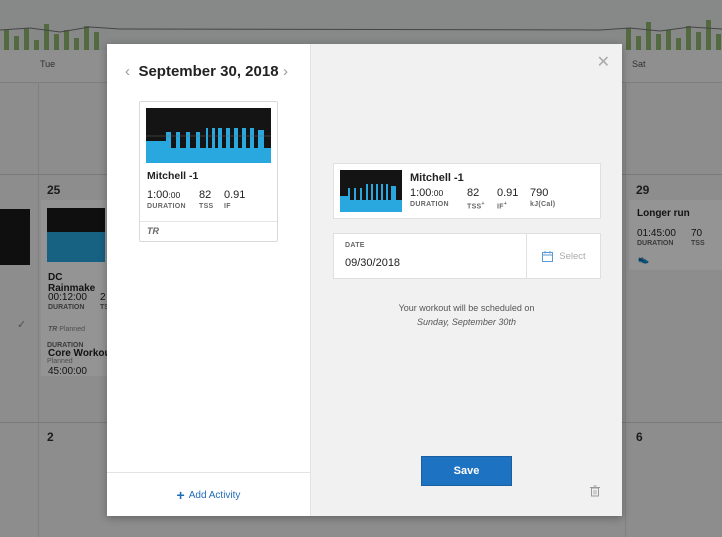 The image size is (722, 537). Describe the element at coordinates (355, 245) in the screenshot. I see `date-label: DATE` at that location.